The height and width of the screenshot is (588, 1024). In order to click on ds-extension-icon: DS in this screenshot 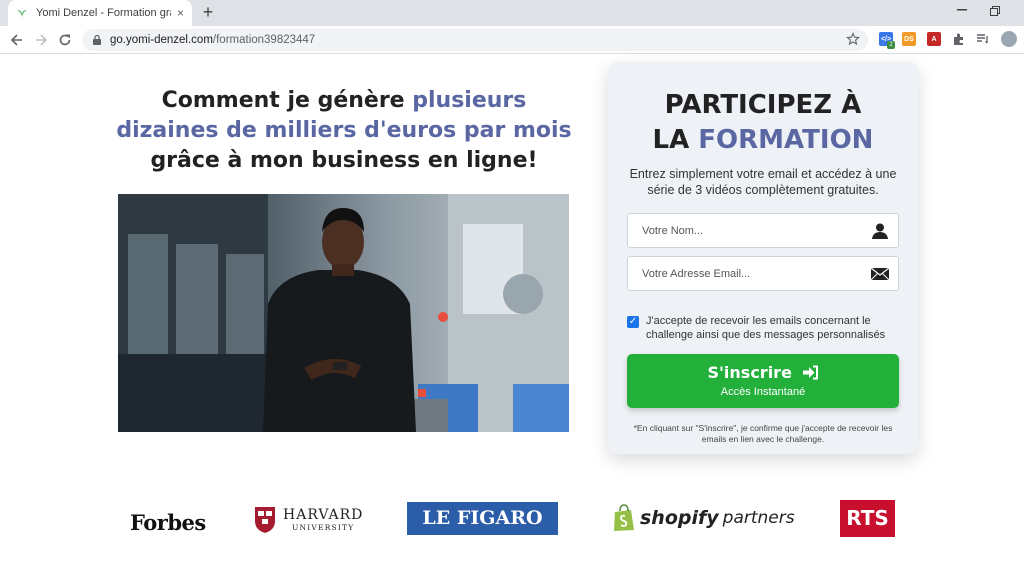, I will do `click(909, 39)`.